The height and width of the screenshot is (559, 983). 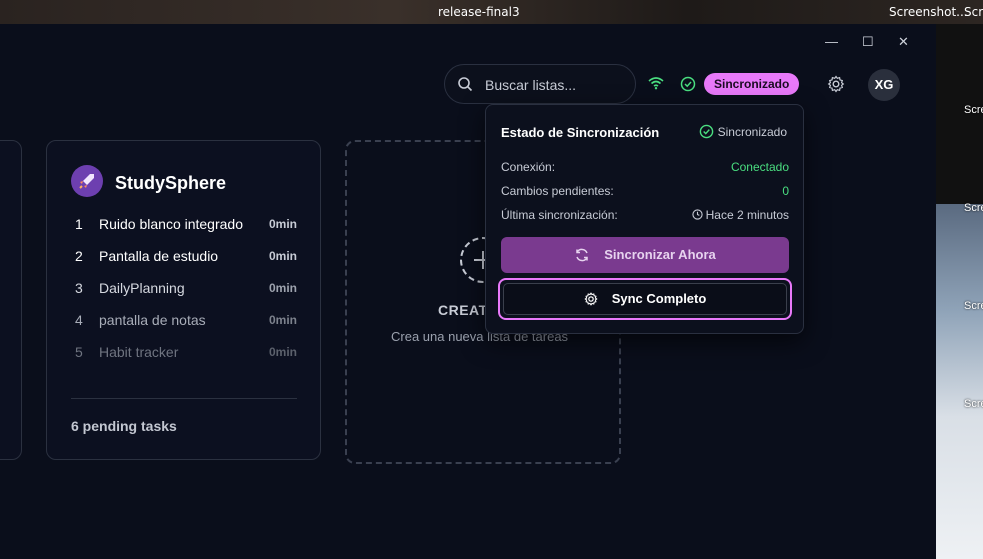 What do you see at coordinates (171, 224) in the screenshot?
I see `item-name: Ruido blanco integrado` at bounding box center [171, 224].